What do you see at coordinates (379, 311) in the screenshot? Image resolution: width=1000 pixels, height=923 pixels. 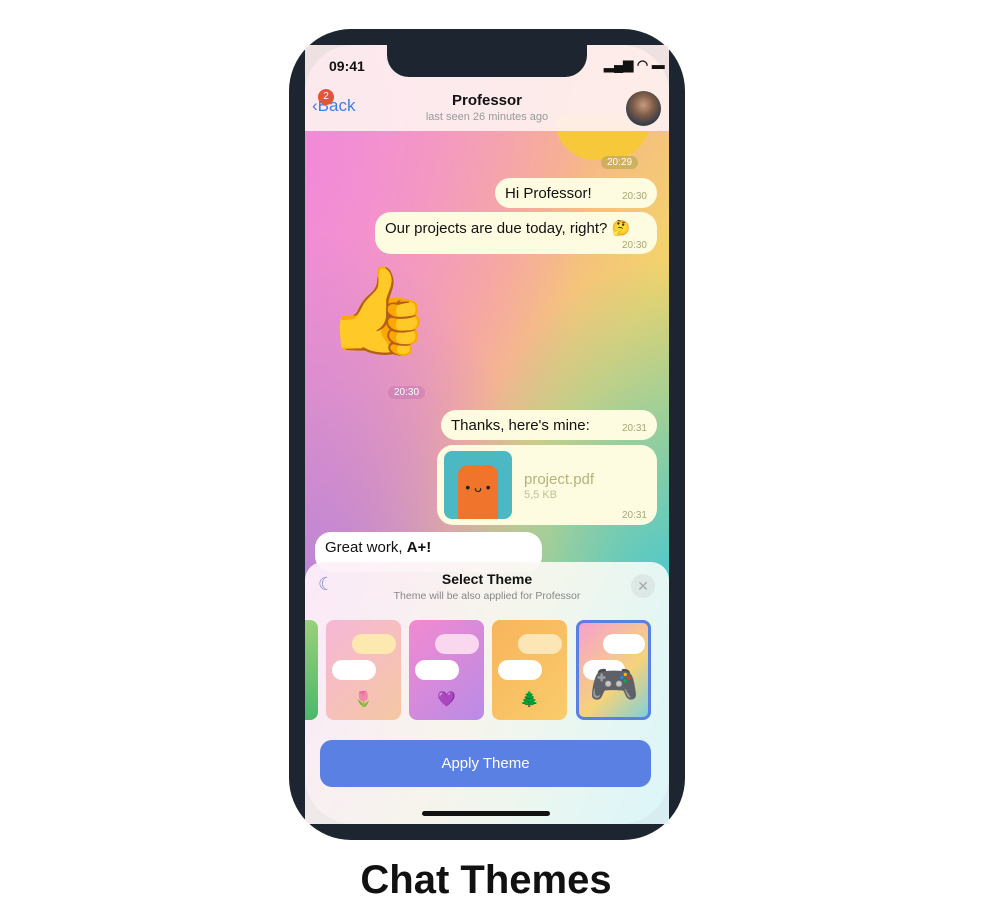 I see `thumbs-up-sticker: 👍` at bounding box center [379, 311].